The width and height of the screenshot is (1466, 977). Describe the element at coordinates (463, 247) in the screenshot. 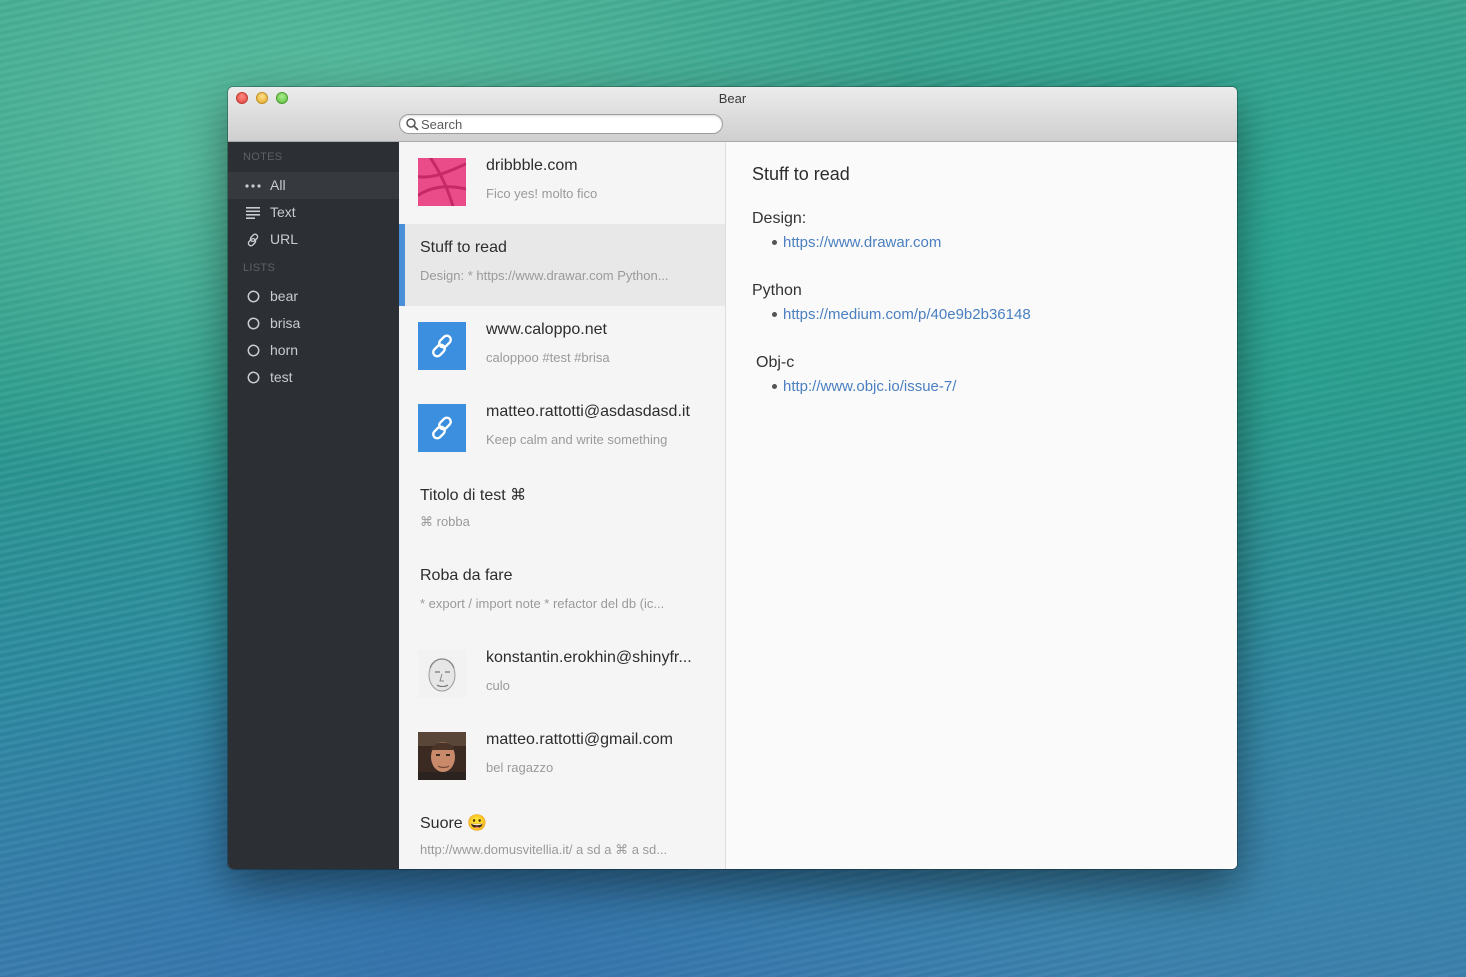

I see `note-title: Stuff to read` at that location.